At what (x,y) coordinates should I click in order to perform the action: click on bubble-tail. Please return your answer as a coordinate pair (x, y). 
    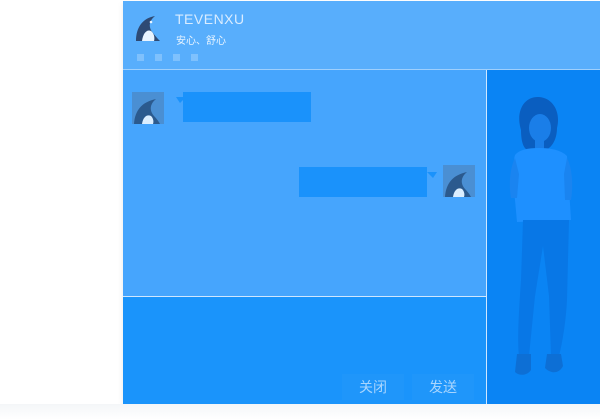
    Looking at the image, I should click on (432, 175).